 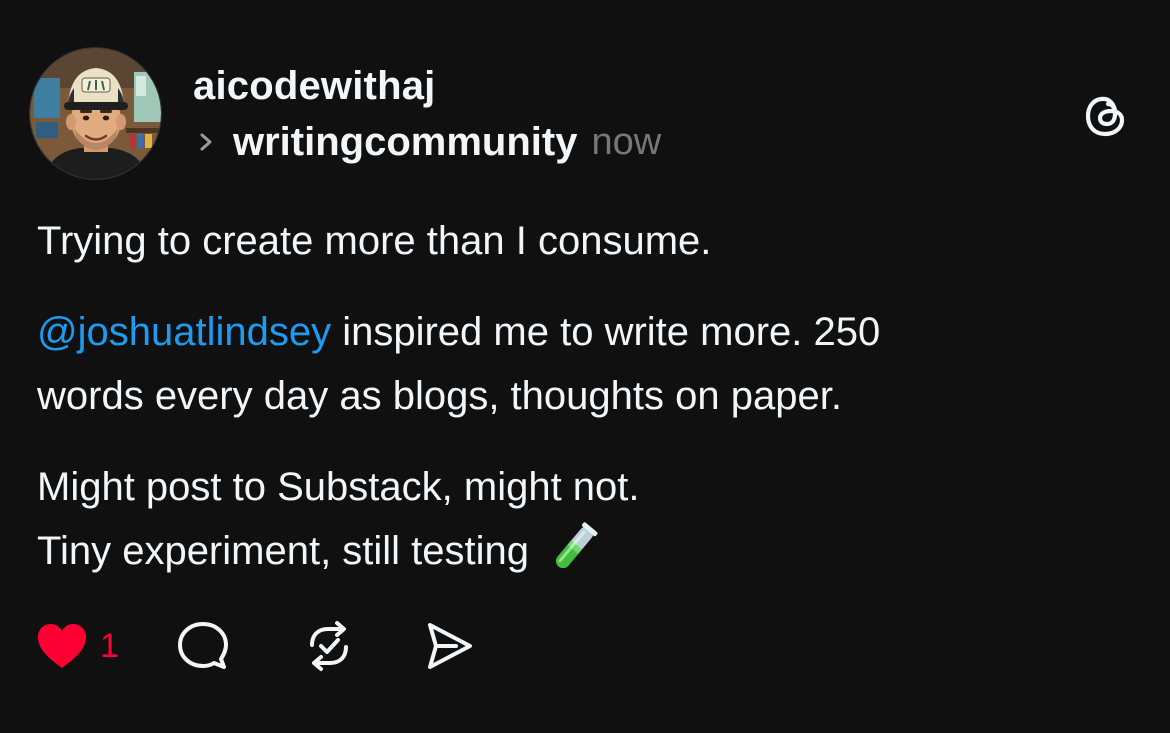 I want to click on action-bar: 1, so click(x=255, y=646).